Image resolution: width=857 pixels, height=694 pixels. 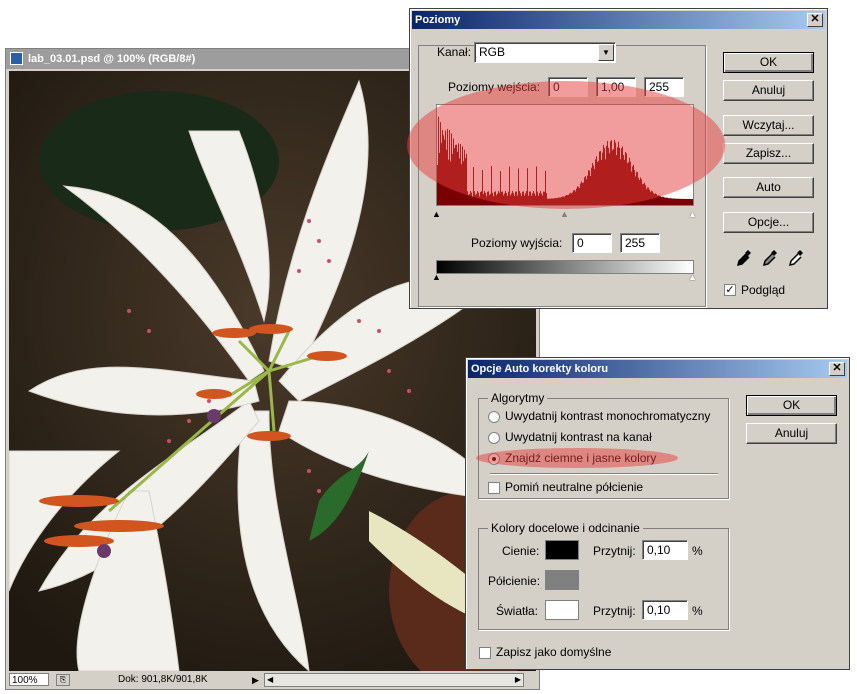 I want to click on status-menu-icon: ⎘, so click(x=63, y=680).